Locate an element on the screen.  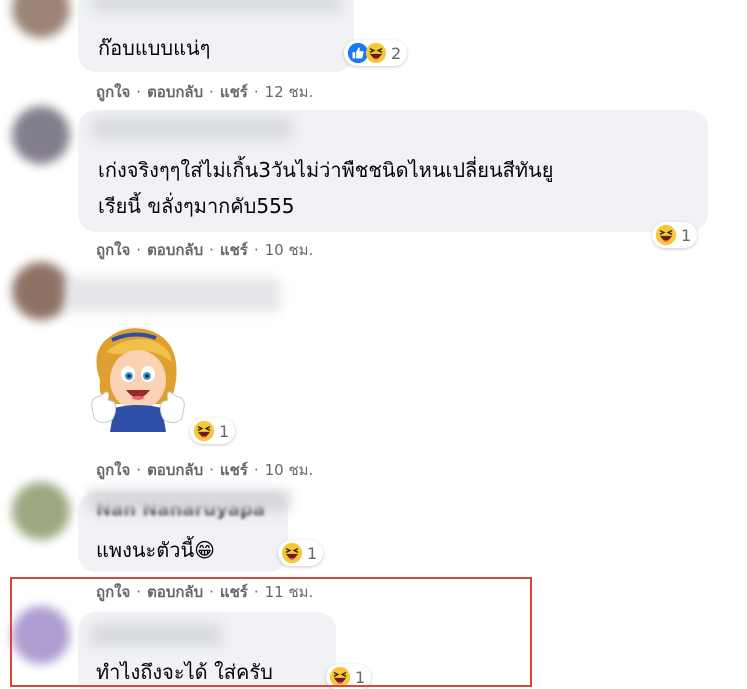
comment-timestamp: 11 ชม. is located at coordinates (289, 592).